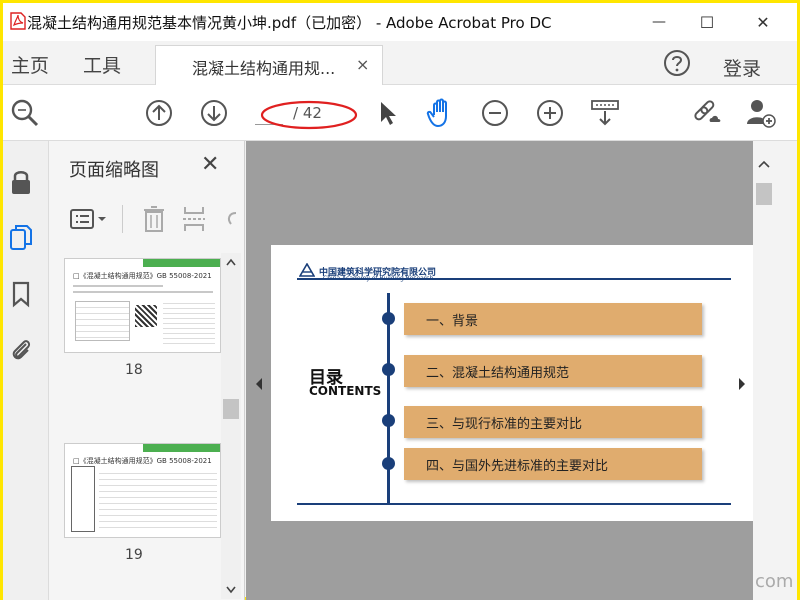  I want to click on panel-title: 页面缩略图, so click(114, 170).